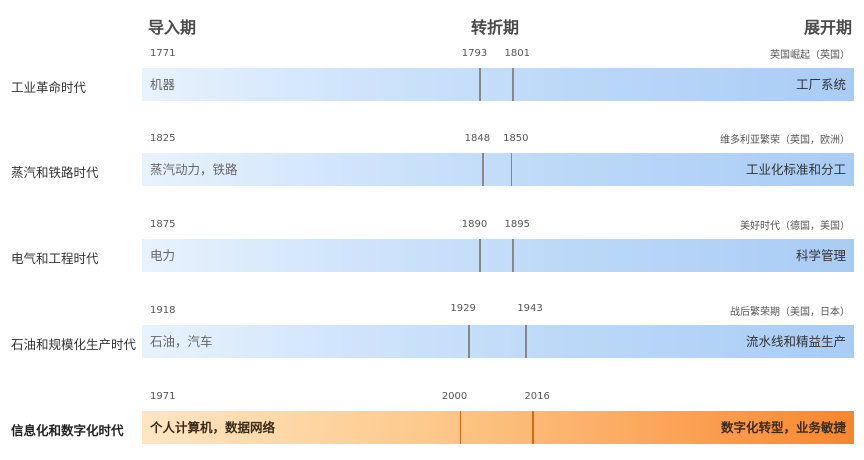 The image size is (864, 460). What do you see at coordinates (498, 169) in the screenshot?
I see `era-bar: 蒸汽动力，铁路 工业化标准和分工` at bounding box center [498, 169].